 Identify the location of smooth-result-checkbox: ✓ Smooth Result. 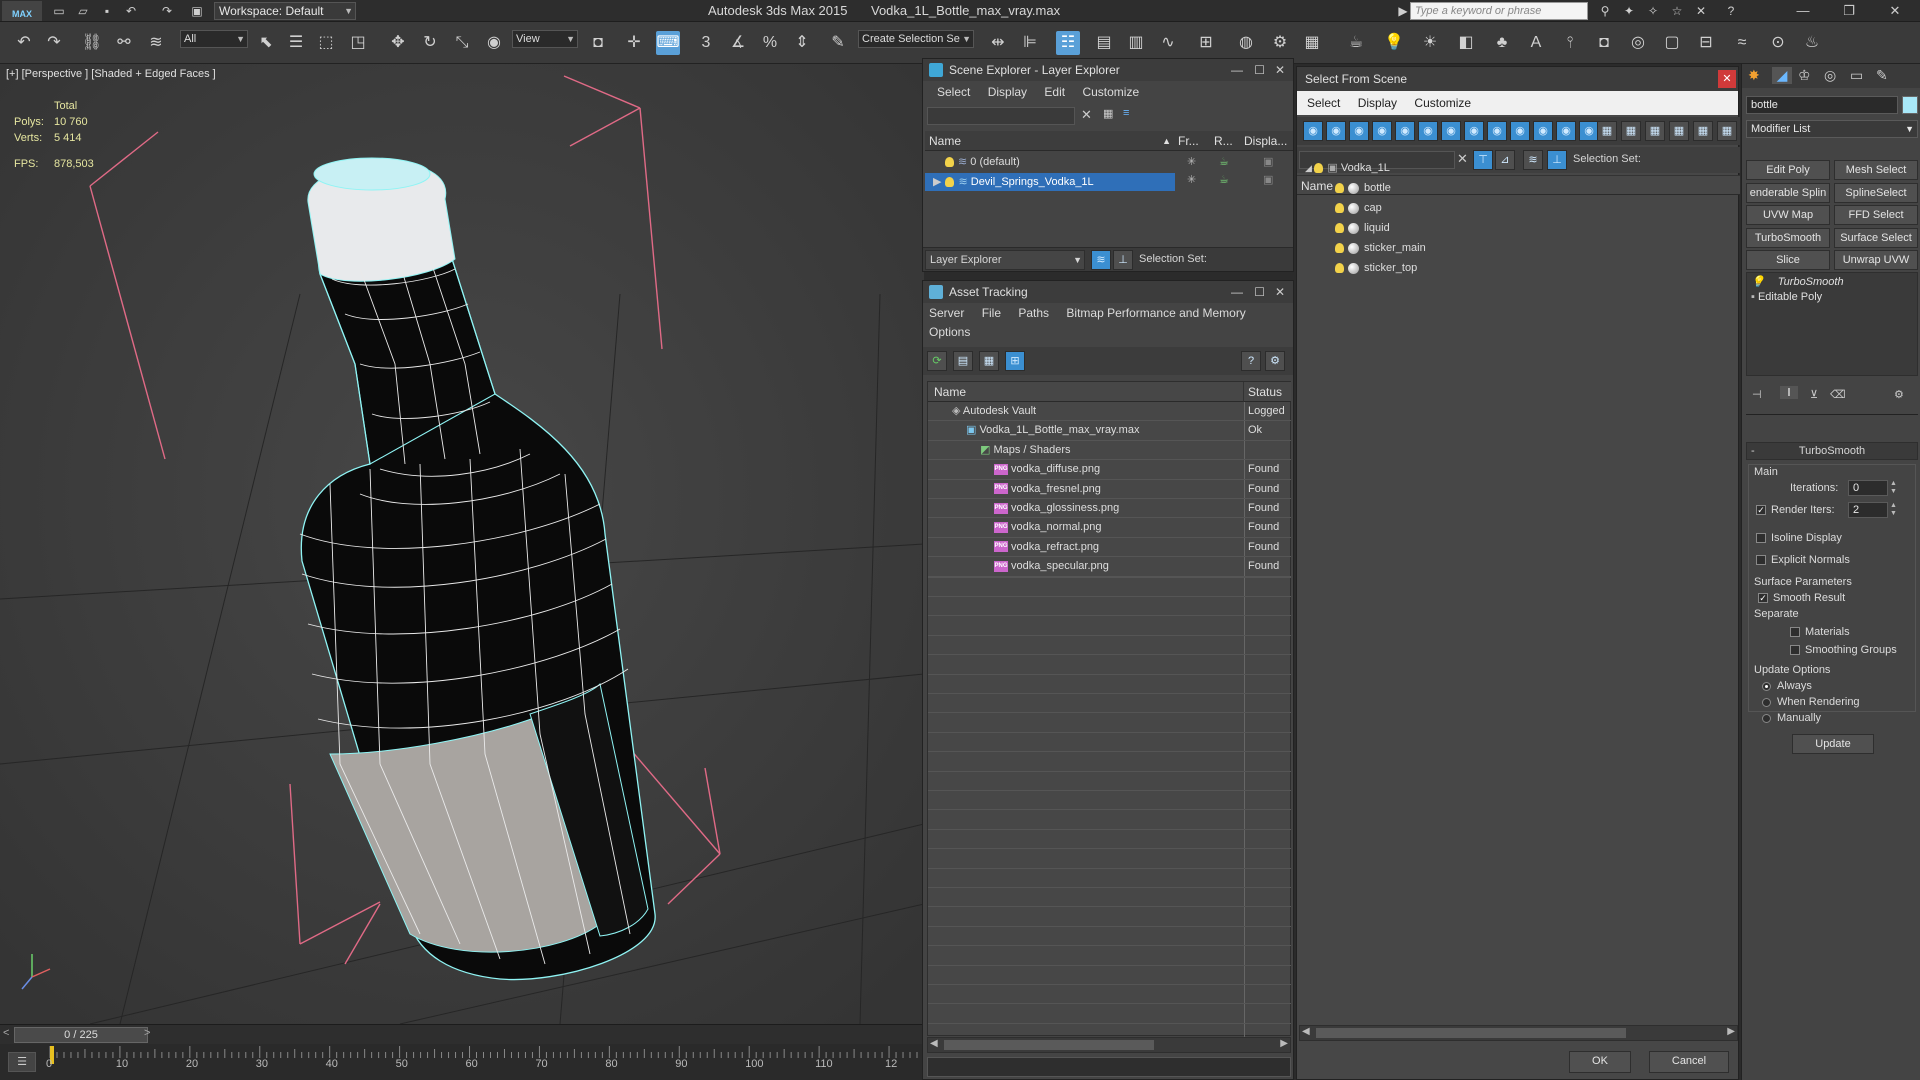
(1801, 598).